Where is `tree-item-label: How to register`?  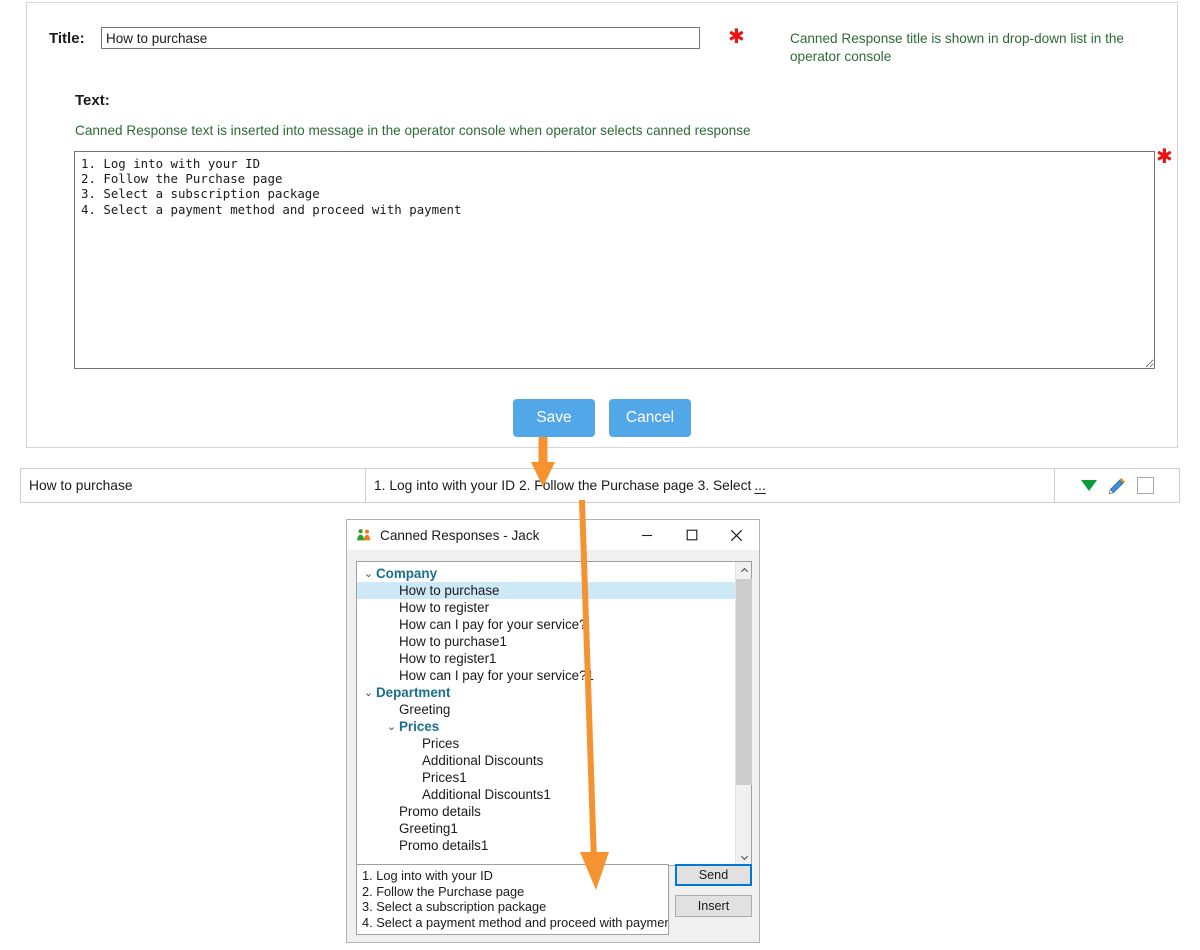
tree-item-label: How to register is located at coordinates (444, 607).